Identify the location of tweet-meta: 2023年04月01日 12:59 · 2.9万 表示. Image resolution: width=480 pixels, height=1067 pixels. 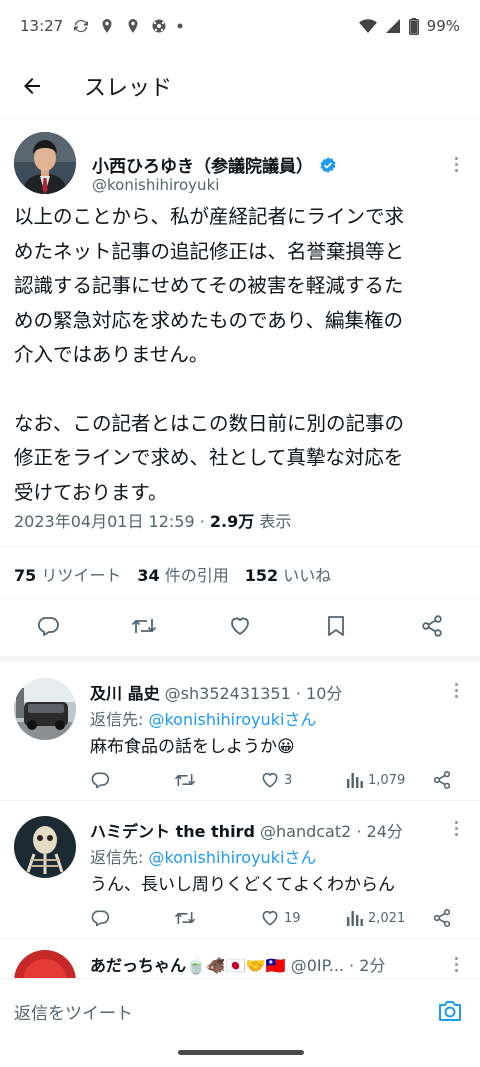
(152, 520).